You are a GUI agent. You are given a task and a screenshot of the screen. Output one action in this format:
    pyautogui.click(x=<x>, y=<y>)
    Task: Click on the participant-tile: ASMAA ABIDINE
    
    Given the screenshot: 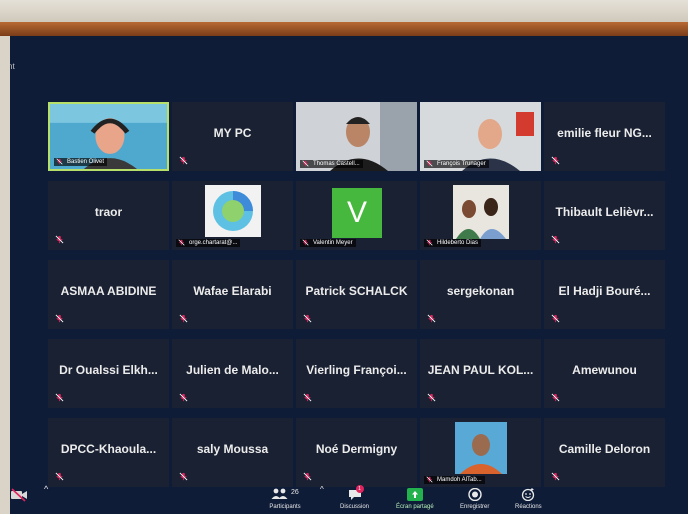 What is the action you would take?
    pyautogui.click(x=108, y=294)
    